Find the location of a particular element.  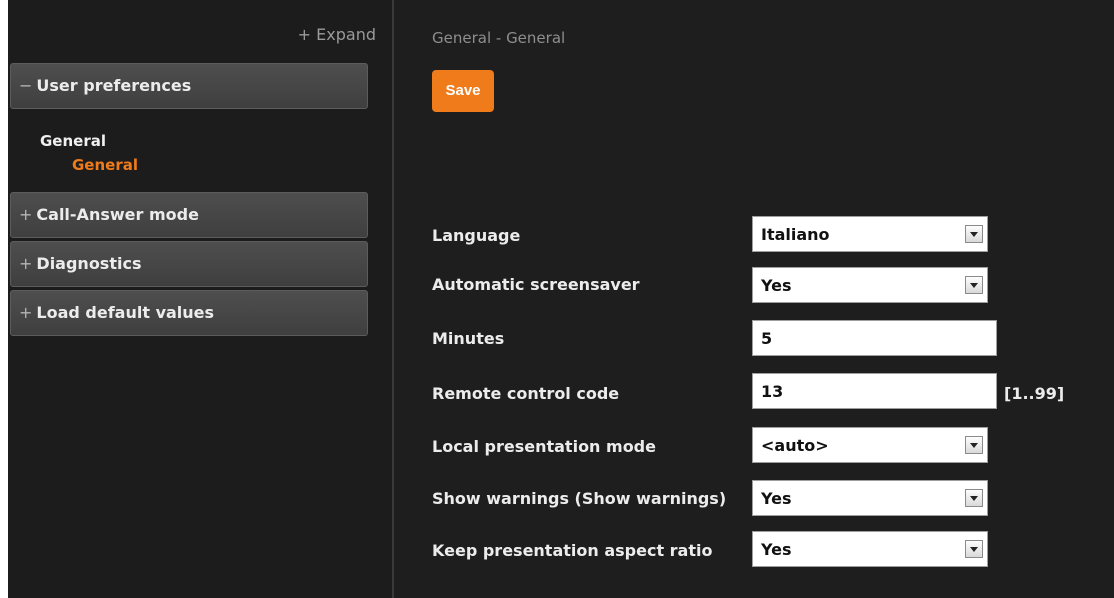

presentation-mode-value: <auto> is located at coordinates (795, 445).